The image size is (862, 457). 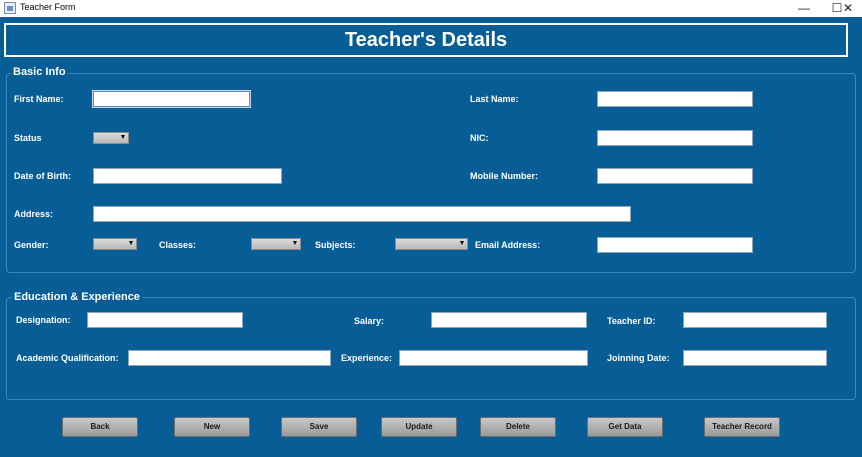 What do you see at coordinates (804, 8) in the screenshot?
I see `minimize-button: —` at bounding box center [804, 8].